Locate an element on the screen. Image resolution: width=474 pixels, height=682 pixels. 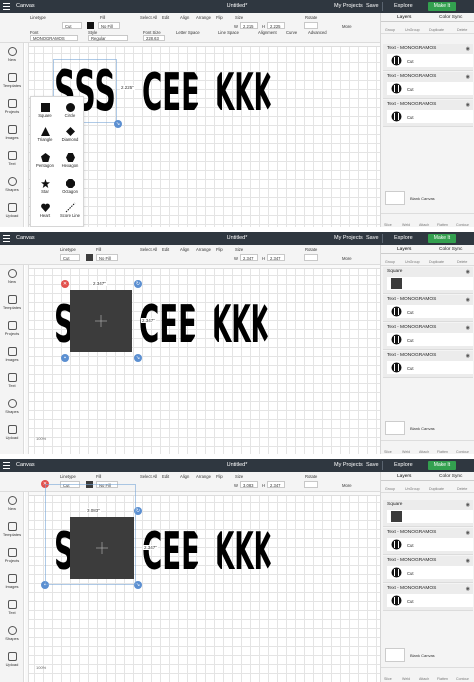
width-input: 2.347 is located at coordinates (249, 257).